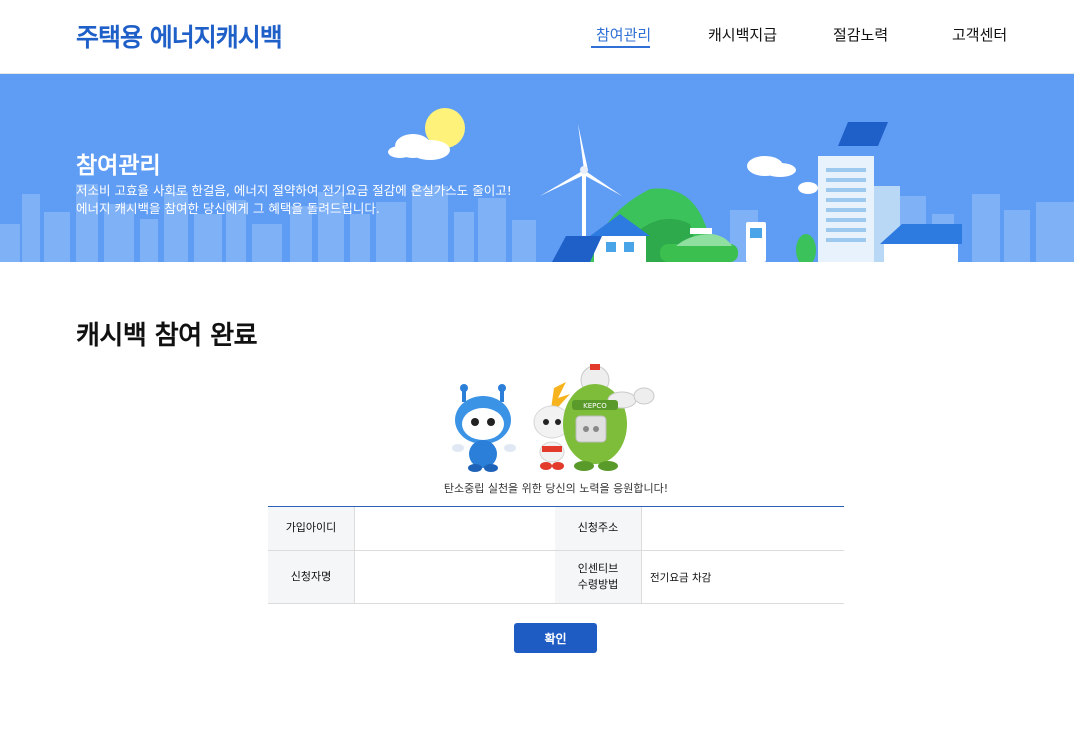  I want to click on banner-description-line2: 에너지 캐시백을 참여한 당신에게 그 혜택을 돌려드립니다., so click(228, 208).